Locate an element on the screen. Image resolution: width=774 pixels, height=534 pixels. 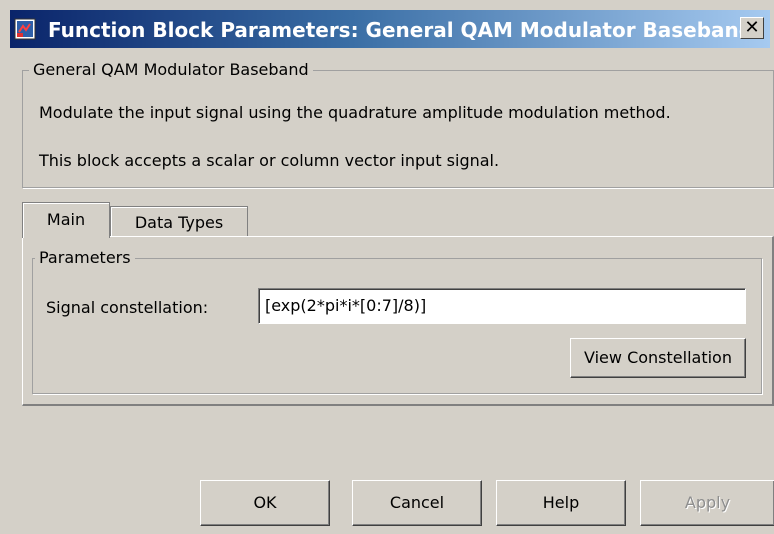
close-icon: ✕ is located at coordinates (752, 27).